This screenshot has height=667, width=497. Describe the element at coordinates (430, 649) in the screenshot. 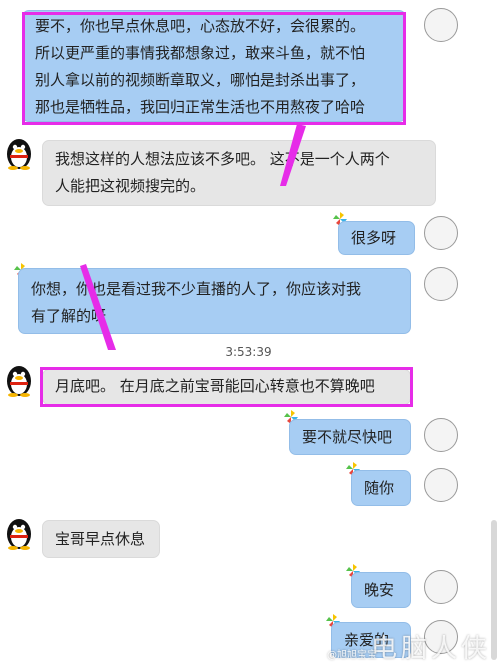

I see `watermark: 电脑人侠` at that location.